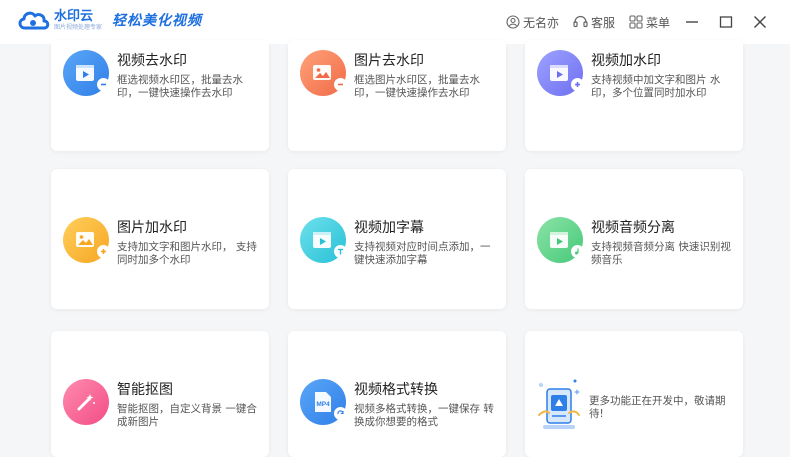 Image resolution: width=790 pixels, height=457 pixels. I want to click on card-image-remove-watermark: 图片去水印 框选图片水印区，批量去水印，一键快速操作去水印, so click(397, 95).